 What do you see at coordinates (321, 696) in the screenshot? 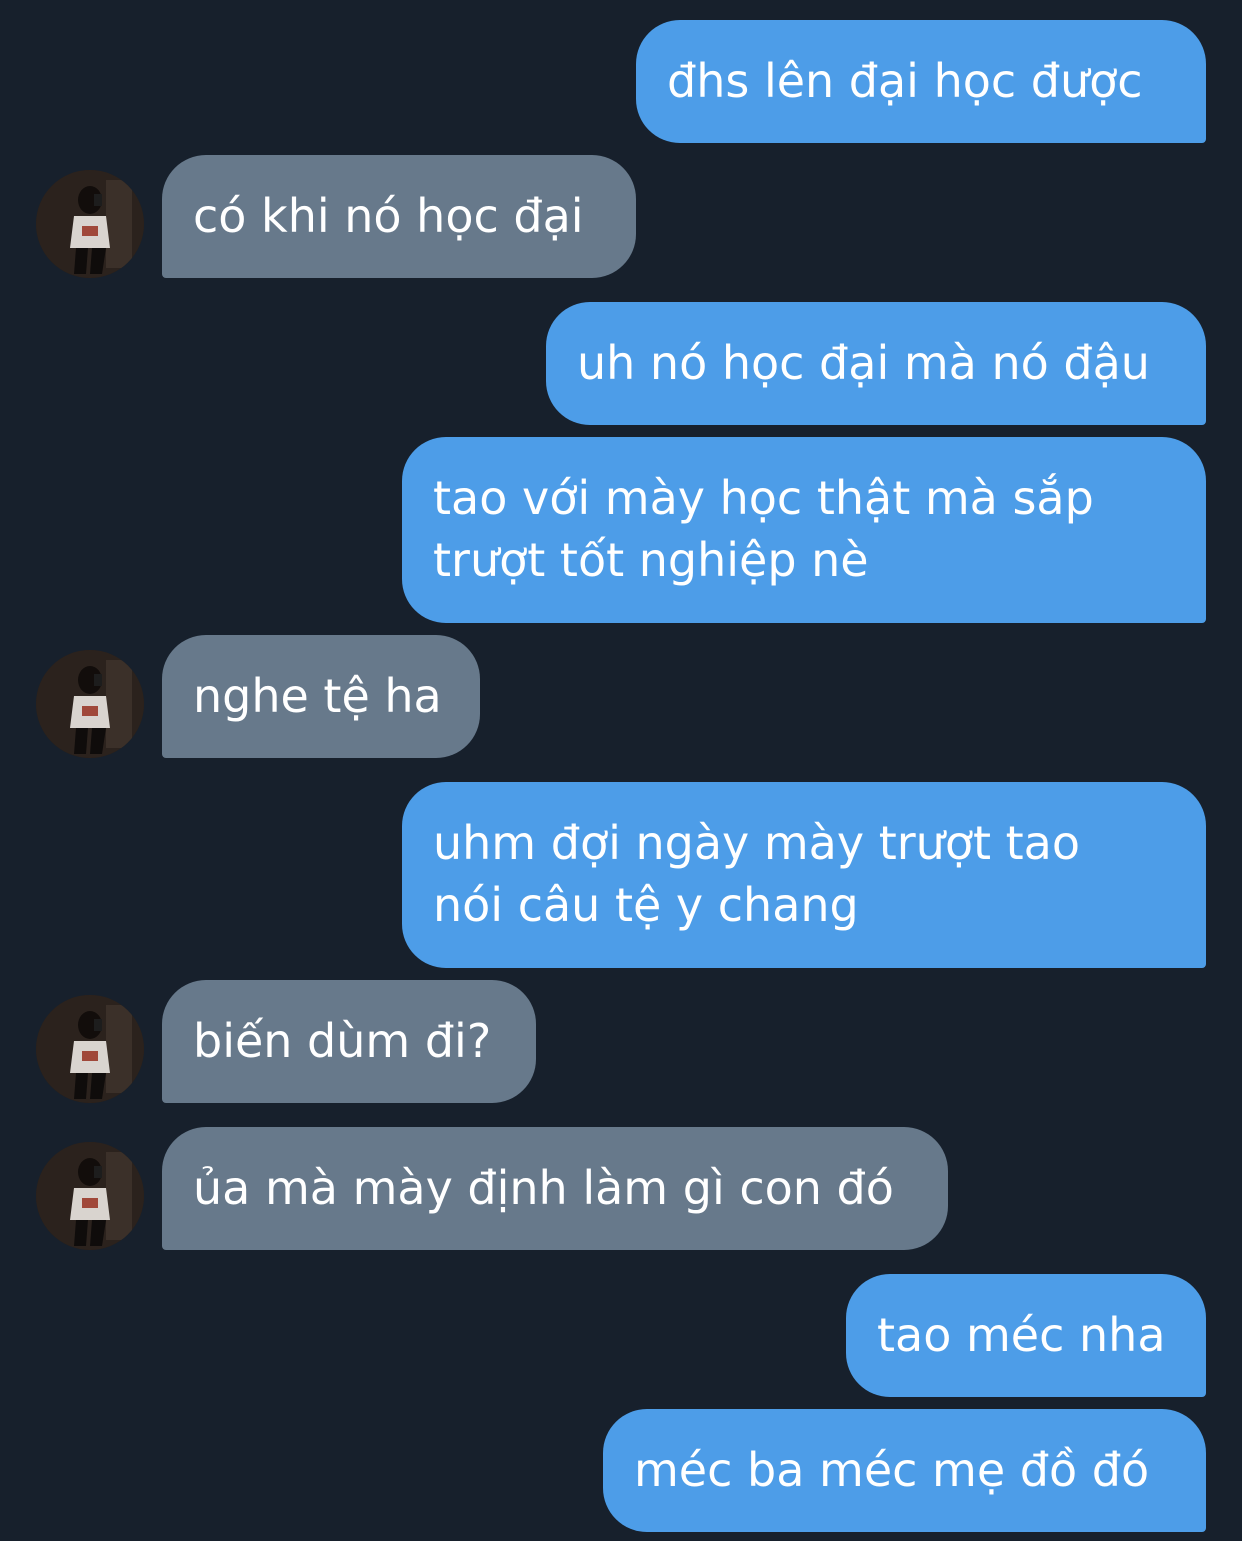
I see `incoming-message-bubble: nghe tệ ha` at bounding box center [321, 696].